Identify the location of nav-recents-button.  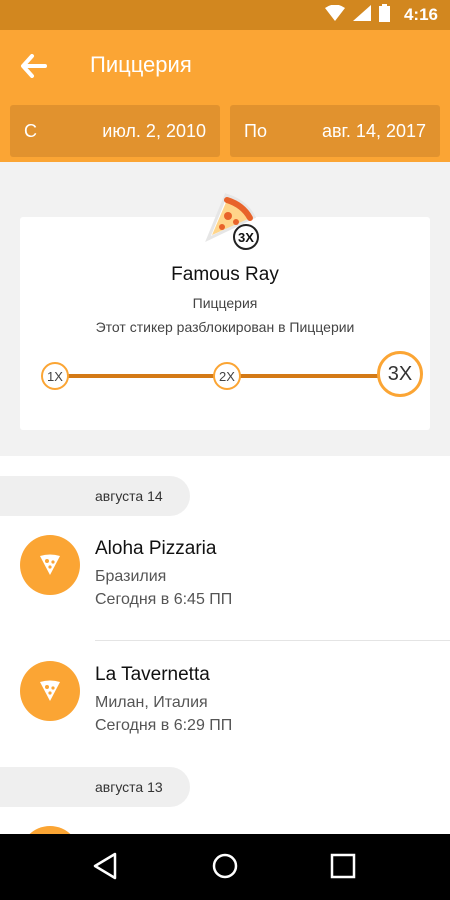
(343, 868).